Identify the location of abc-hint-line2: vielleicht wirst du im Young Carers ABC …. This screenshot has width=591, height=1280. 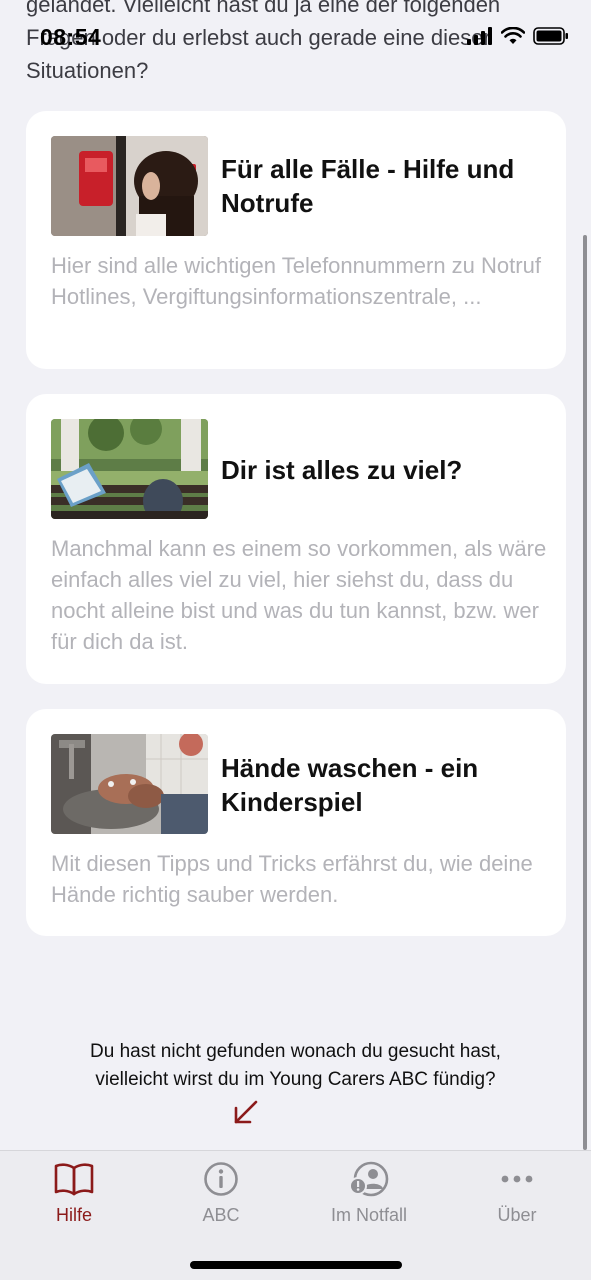
(295, 1079).